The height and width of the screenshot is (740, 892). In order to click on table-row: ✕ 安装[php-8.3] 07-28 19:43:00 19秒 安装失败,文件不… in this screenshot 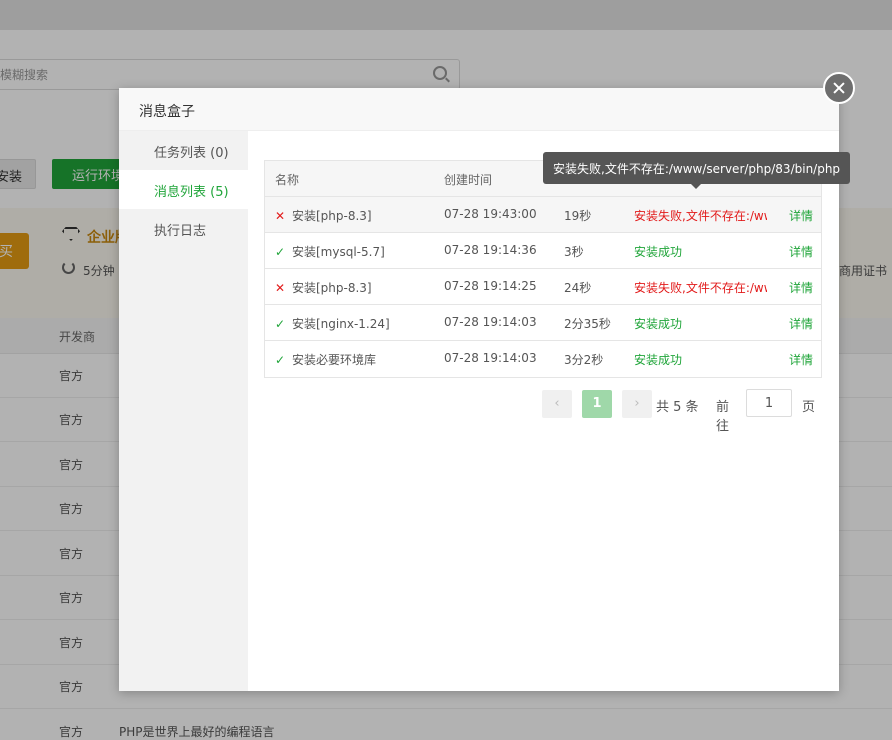, I will do `click(543, 215)`.